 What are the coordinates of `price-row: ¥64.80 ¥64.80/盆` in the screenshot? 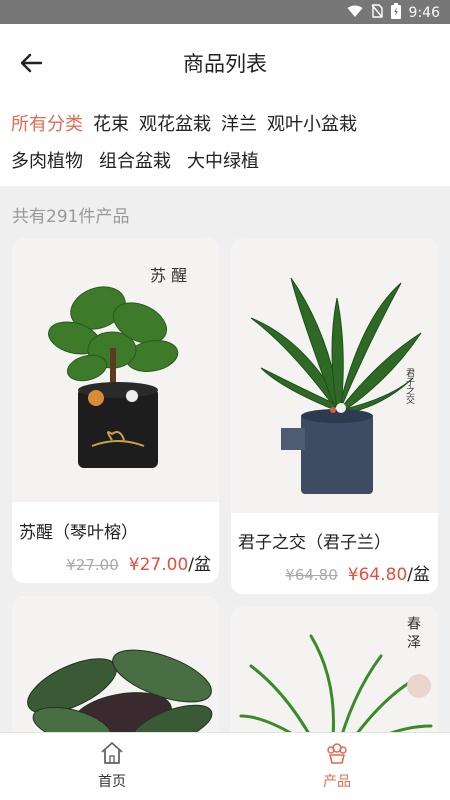 It's located at (357, 572).